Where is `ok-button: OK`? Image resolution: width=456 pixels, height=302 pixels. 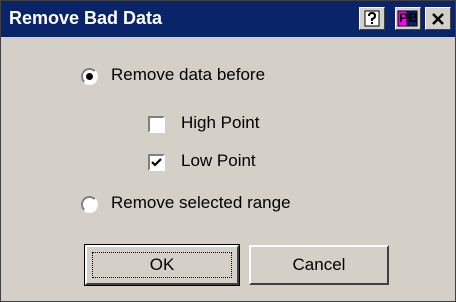 ok-button: OK is located at coordinates (162, 265).